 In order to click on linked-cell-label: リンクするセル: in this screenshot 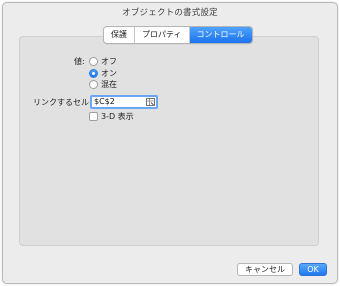, I will do `click(62, 102)`.